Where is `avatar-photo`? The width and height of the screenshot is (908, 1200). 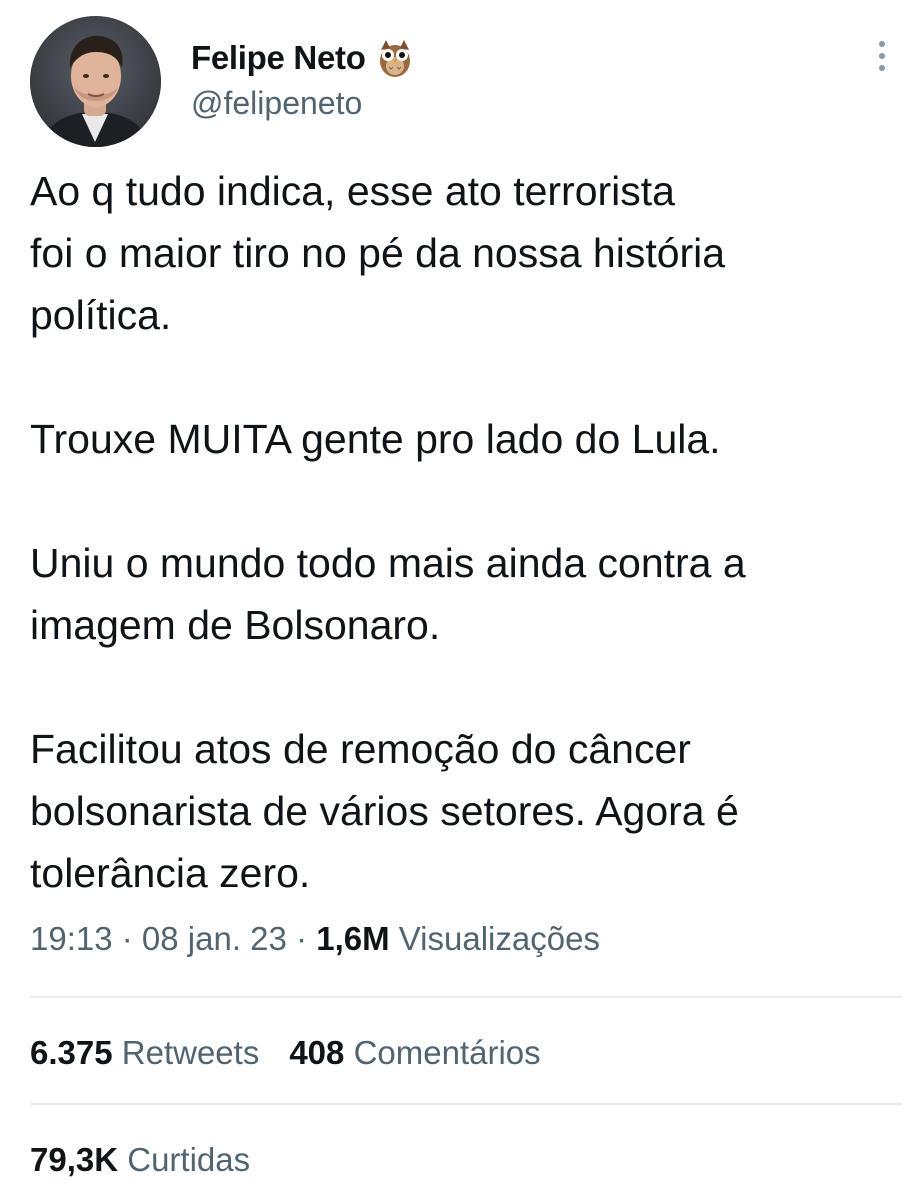
avatar-photo is located at coordinates (95, 81).